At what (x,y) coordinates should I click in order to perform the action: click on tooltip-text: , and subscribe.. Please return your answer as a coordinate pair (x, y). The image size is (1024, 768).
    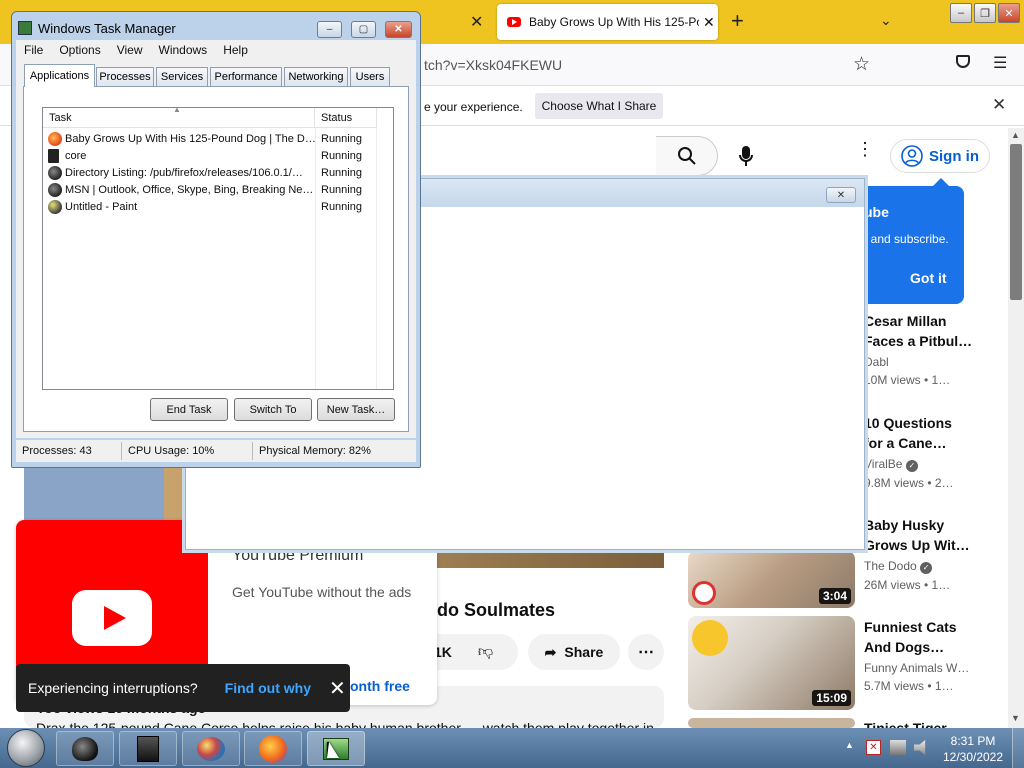
    Looking at the image, I should click on (906, 239).